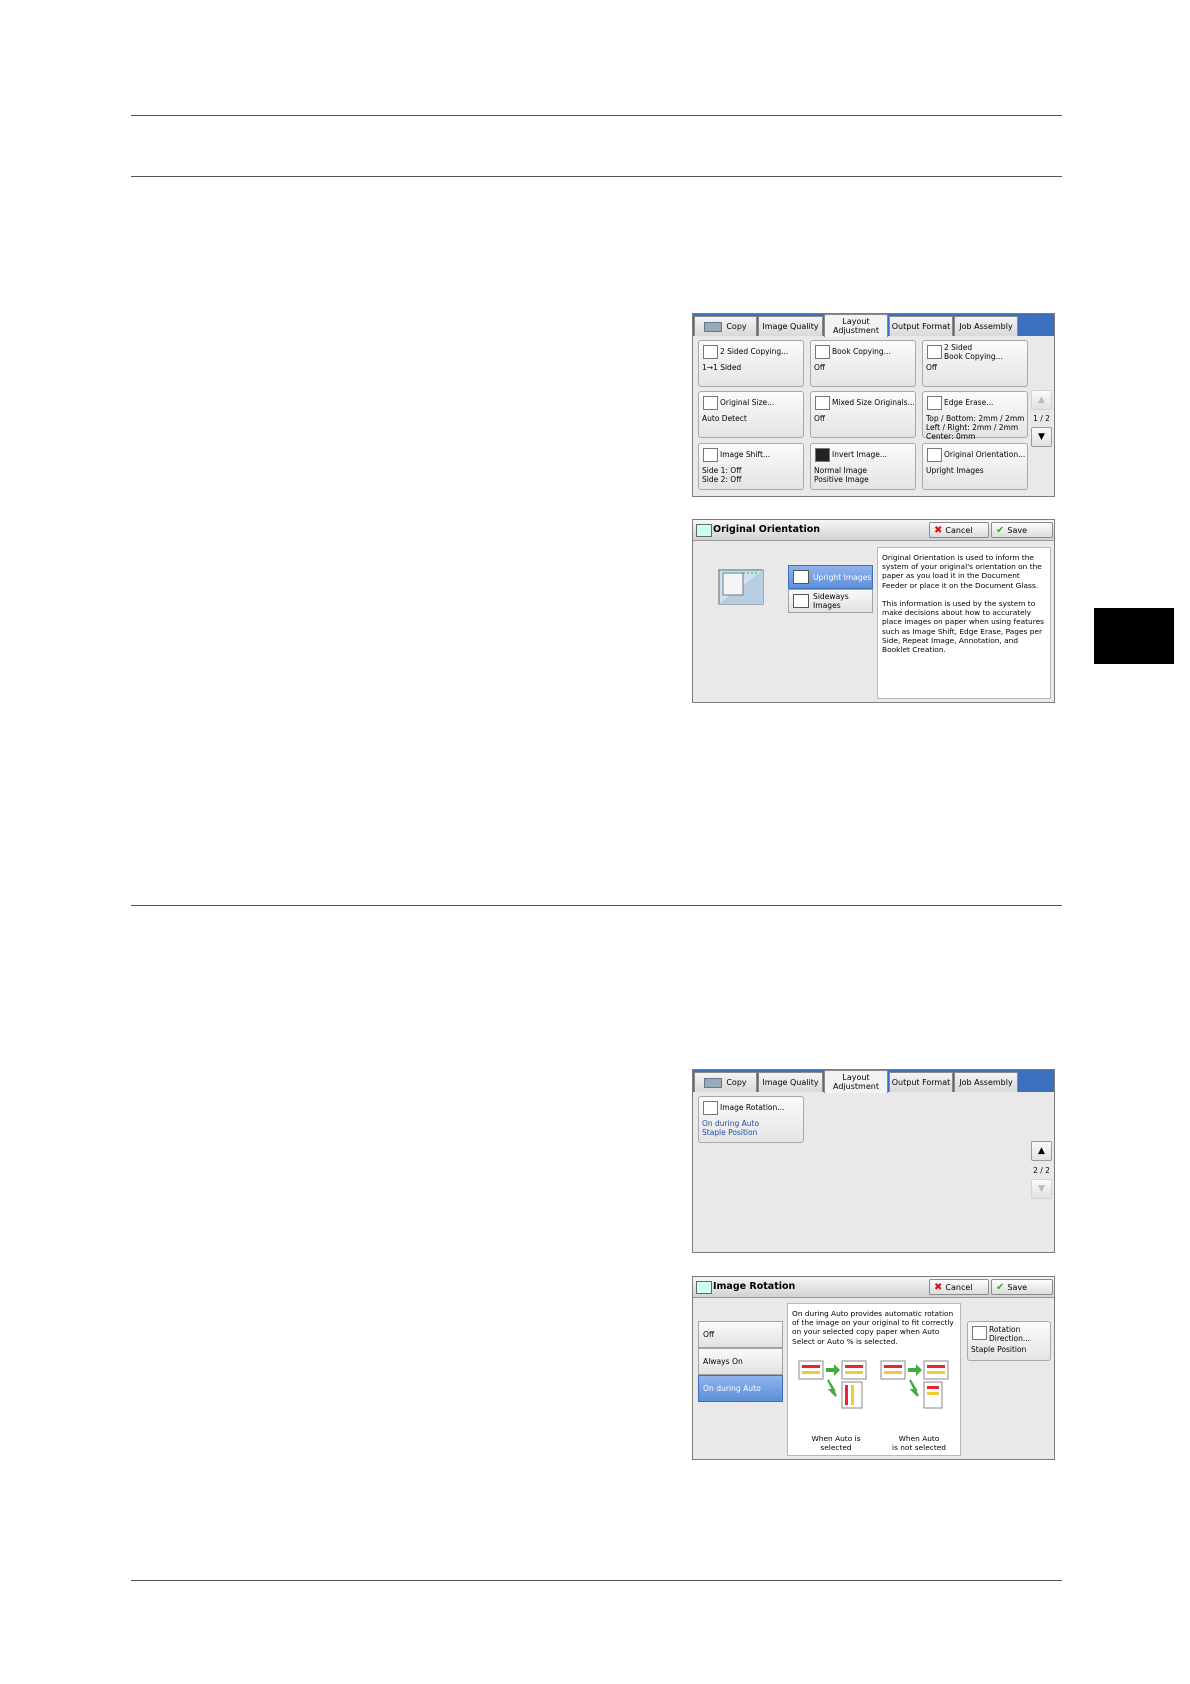  Describe the element at coordinates (979, 1333) in the screenshot. I see `rotation-direction-icon` at that location.